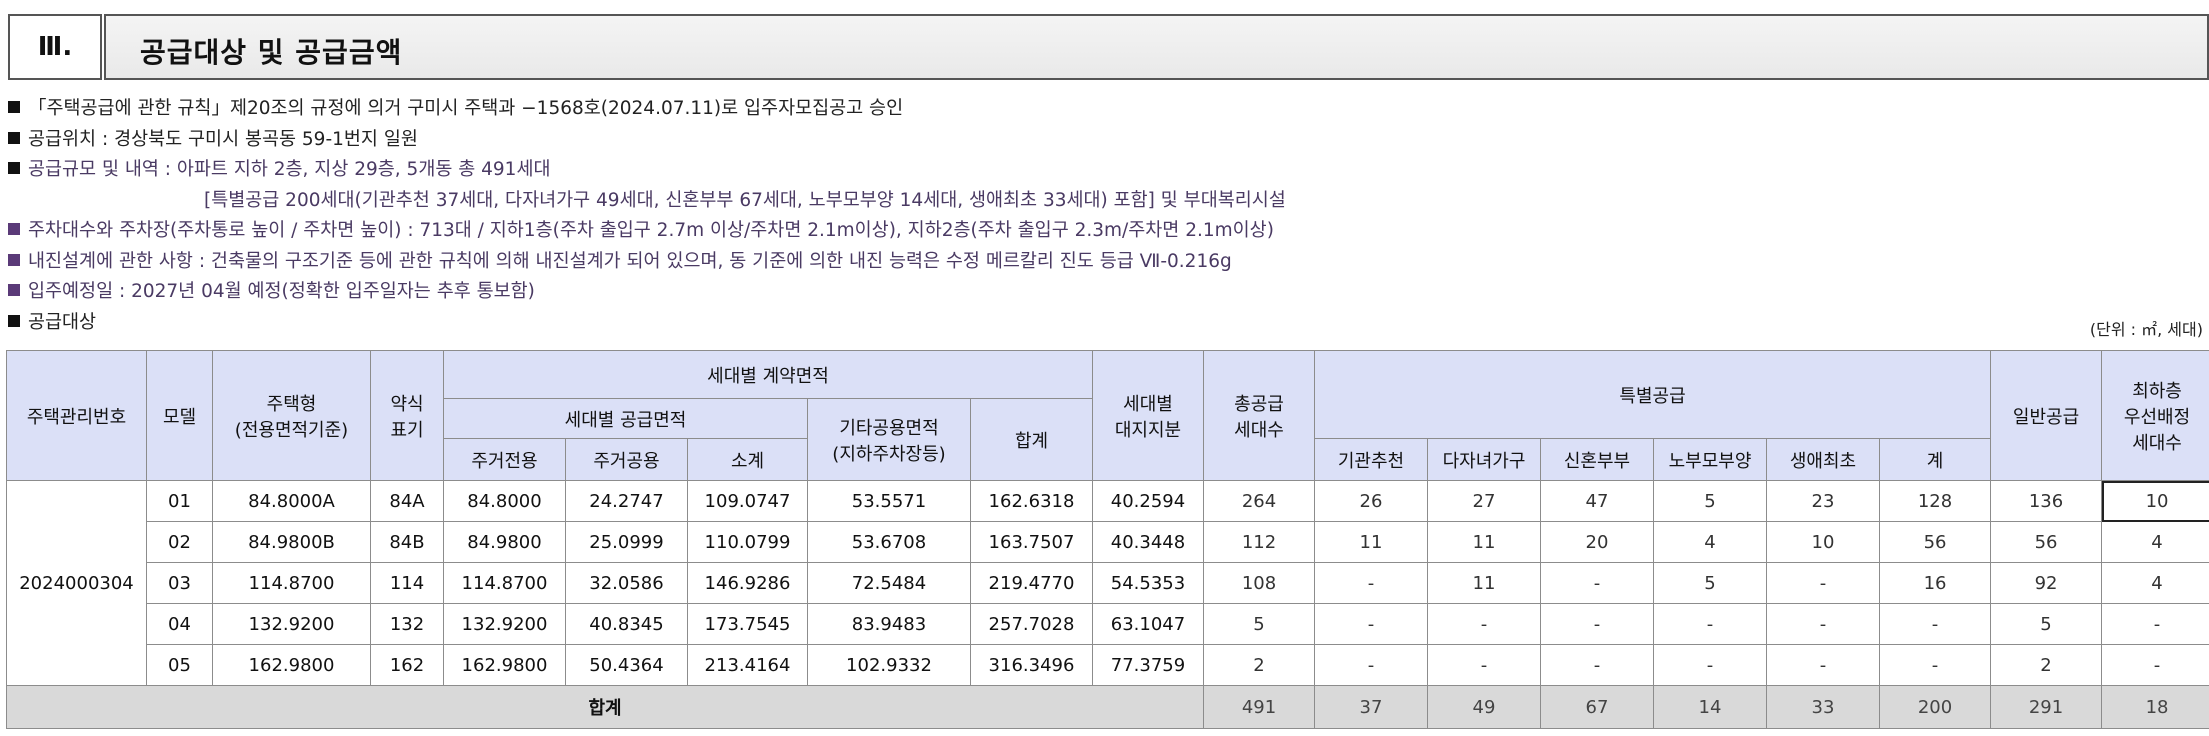 The height and width of the screenshot is (736, 2209). Describe the element at coordinates (504, 501) in the screenshot. I see `exclusive-cell: 84.8000` at that location.